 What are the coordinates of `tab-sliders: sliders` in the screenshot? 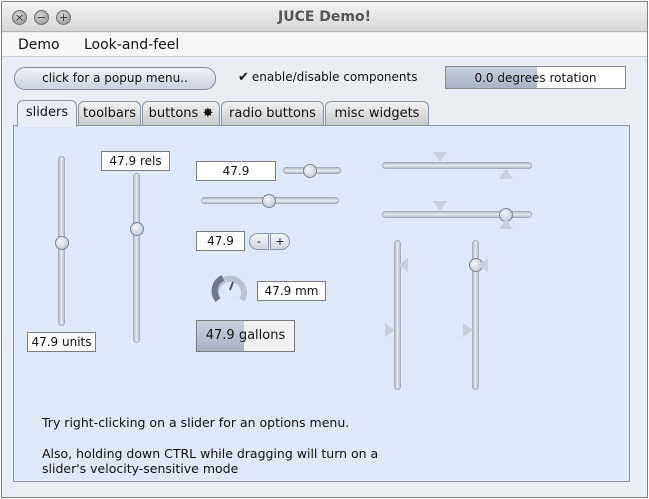 It's located at (47, 113).